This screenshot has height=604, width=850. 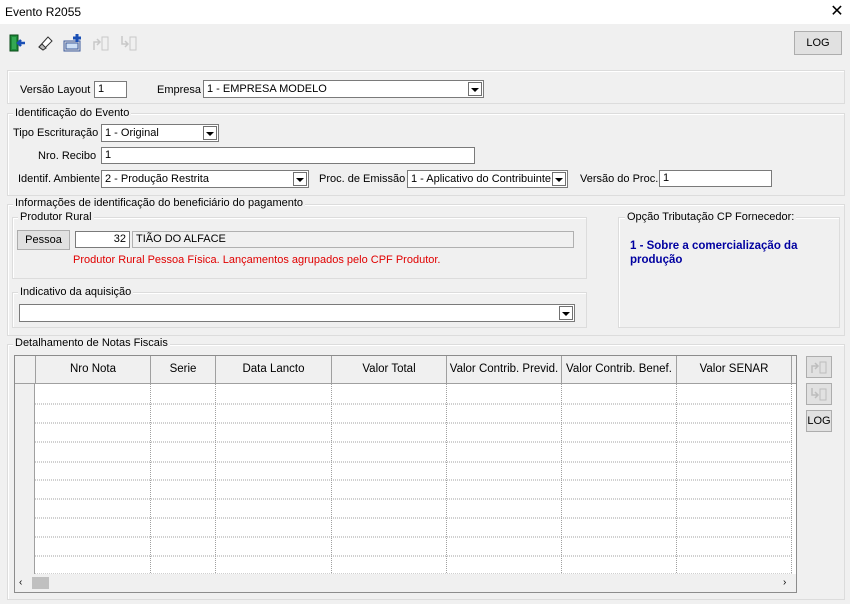 What do you see at coordinates (56, 133) in the screenshot?
I see `tipo-label: Tipo Escrituração` at bounding box center [56, 133].